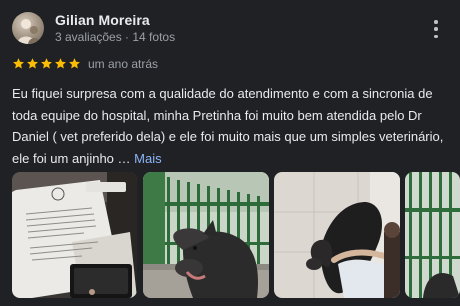 The height and width of the screenshot is (306, 460). I want to click on more-link: Mais, so click(147, 158).